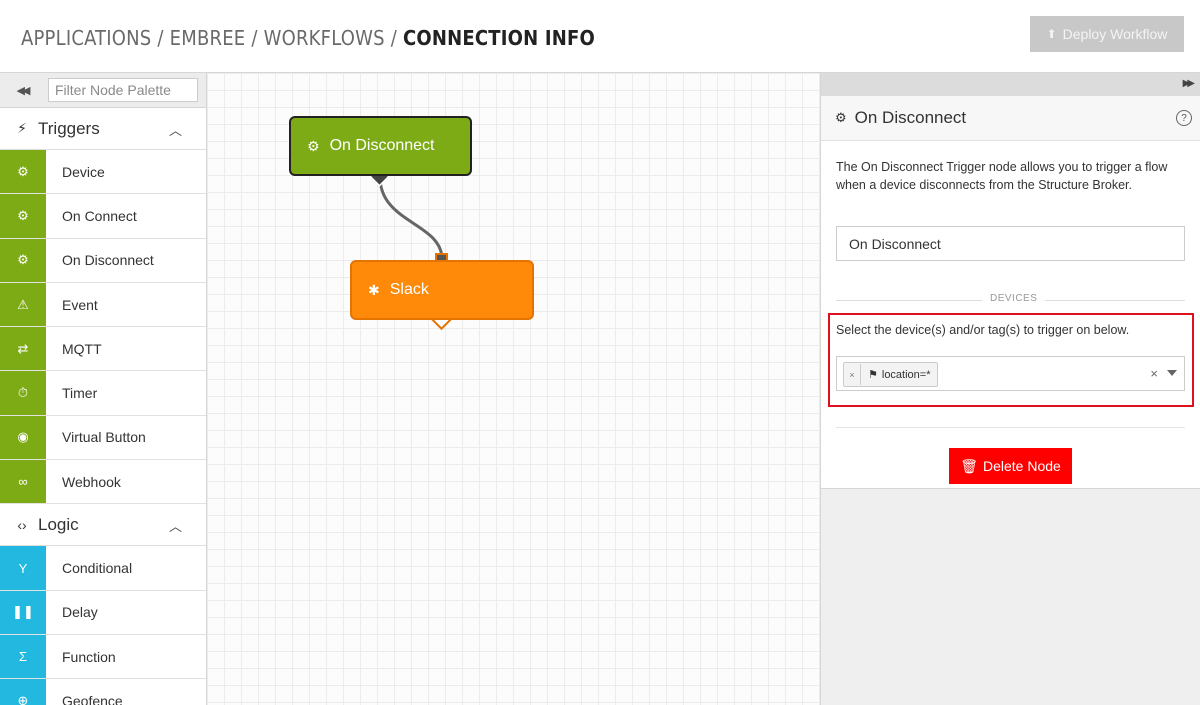 This screenshot has height=705, width=1200. I want to click on palette-item-label: Geofence, so click(92, 698).